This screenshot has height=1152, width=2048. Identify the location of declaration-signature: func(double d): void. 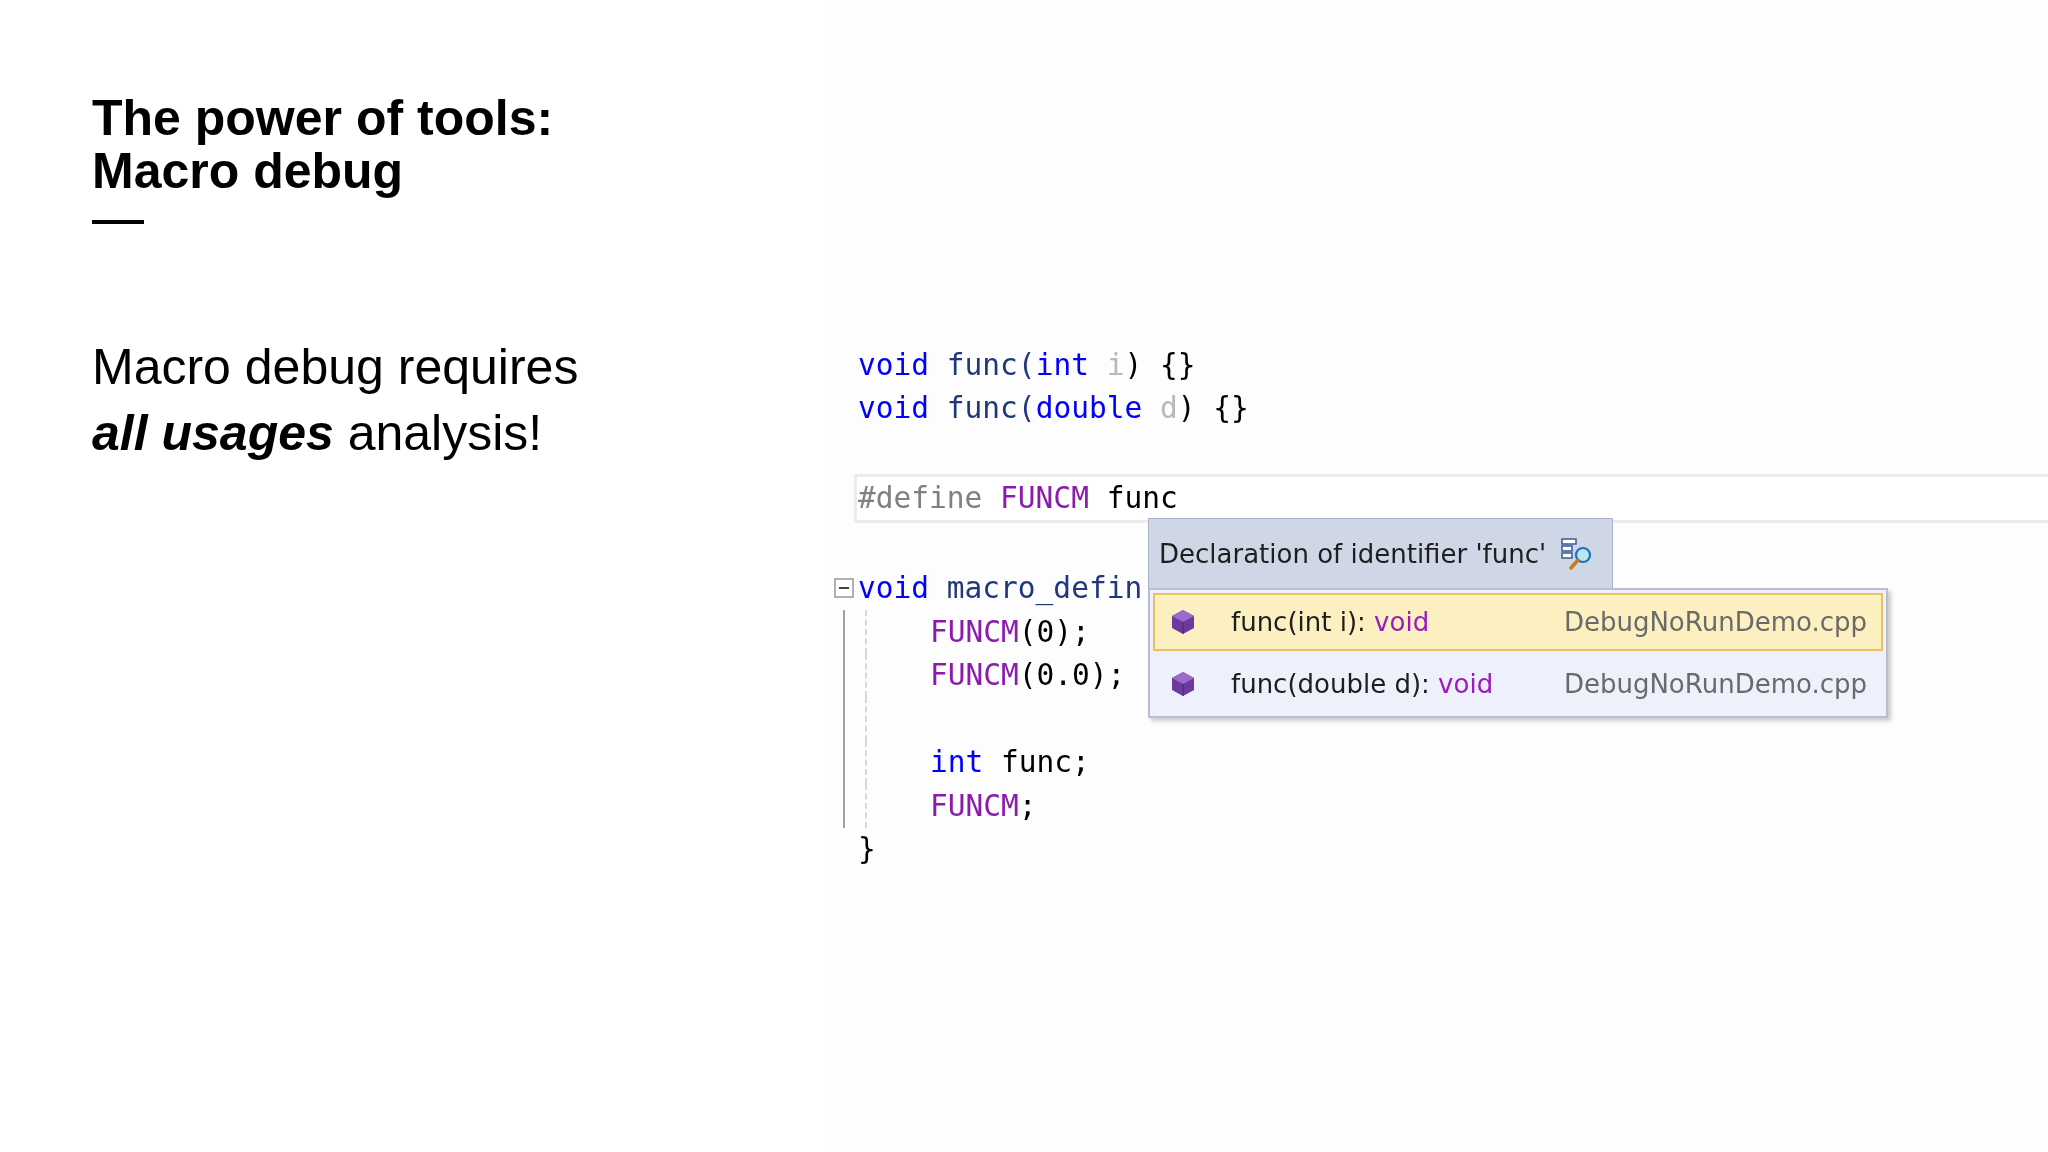
(1362, 684).